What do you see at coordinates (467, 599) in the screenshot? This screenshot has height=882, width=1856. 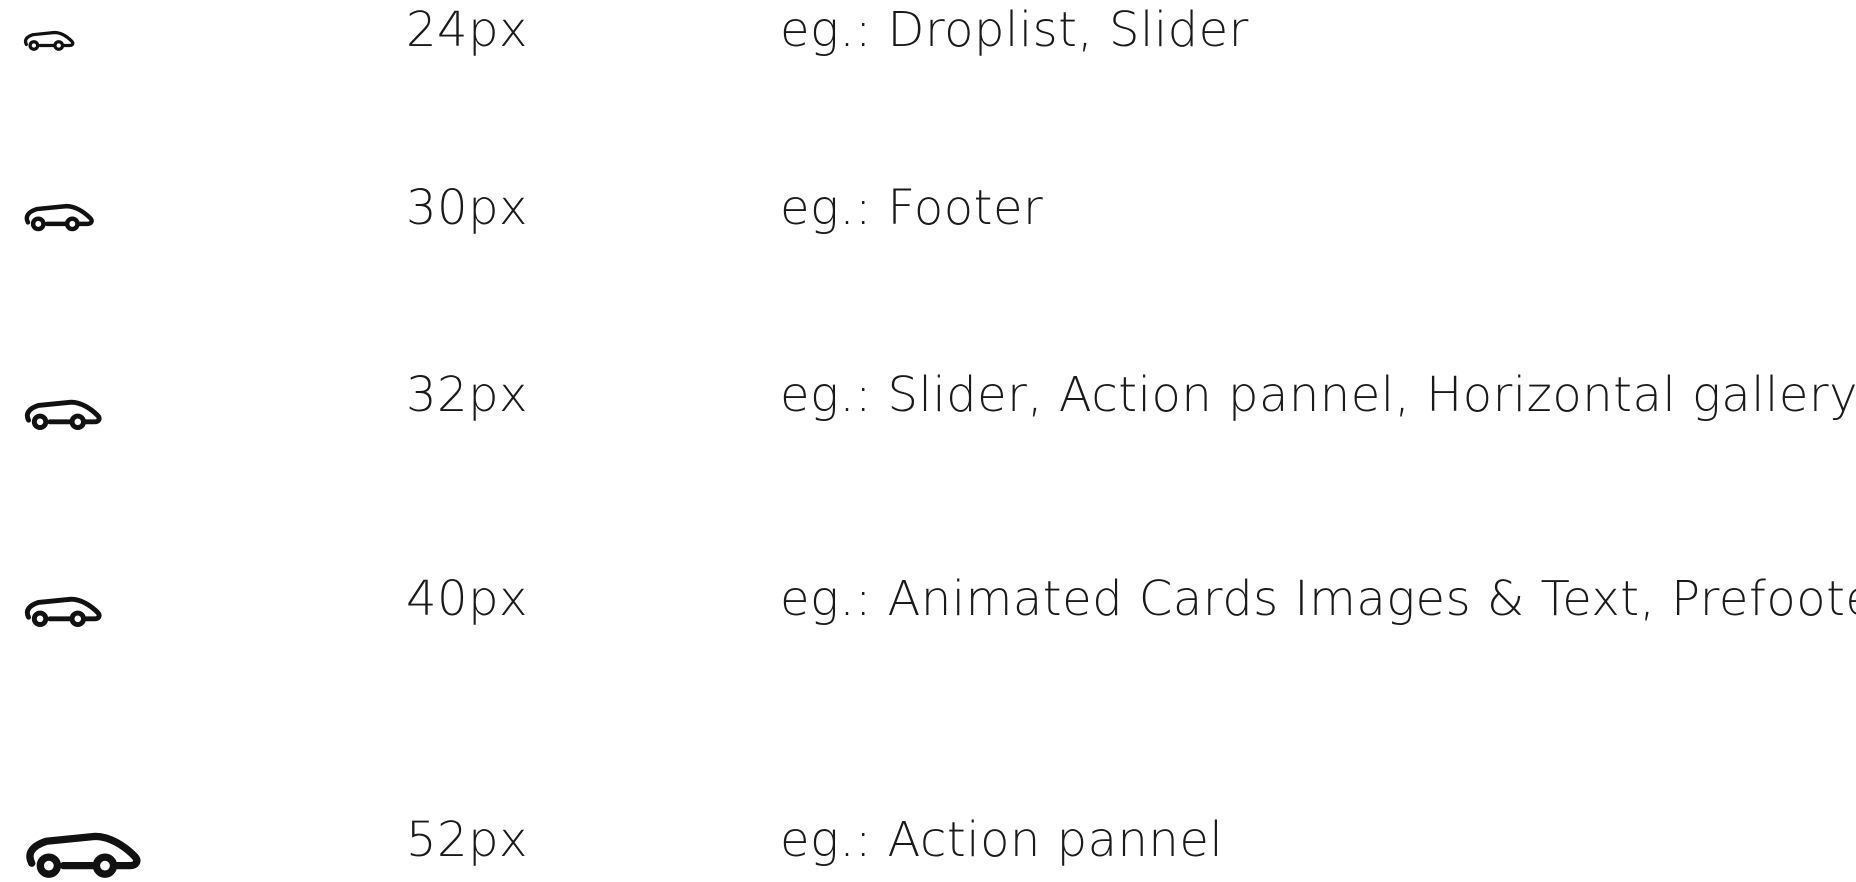 I see `icon-size-label: 40px` at bounding box center [467, 599].